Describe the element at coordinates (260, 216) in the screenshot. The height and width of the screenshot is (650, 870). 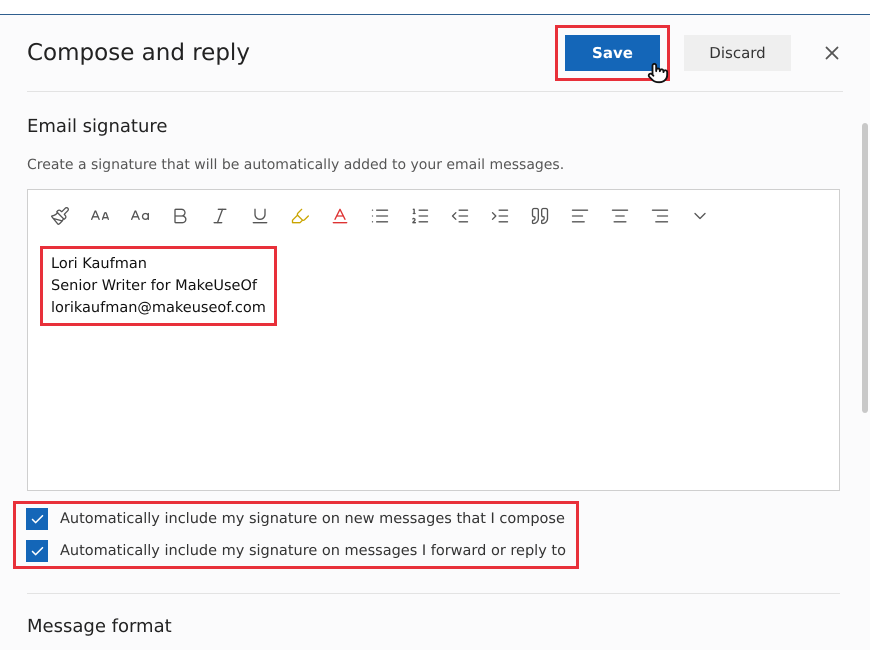
I see `underline-icon` at that location.